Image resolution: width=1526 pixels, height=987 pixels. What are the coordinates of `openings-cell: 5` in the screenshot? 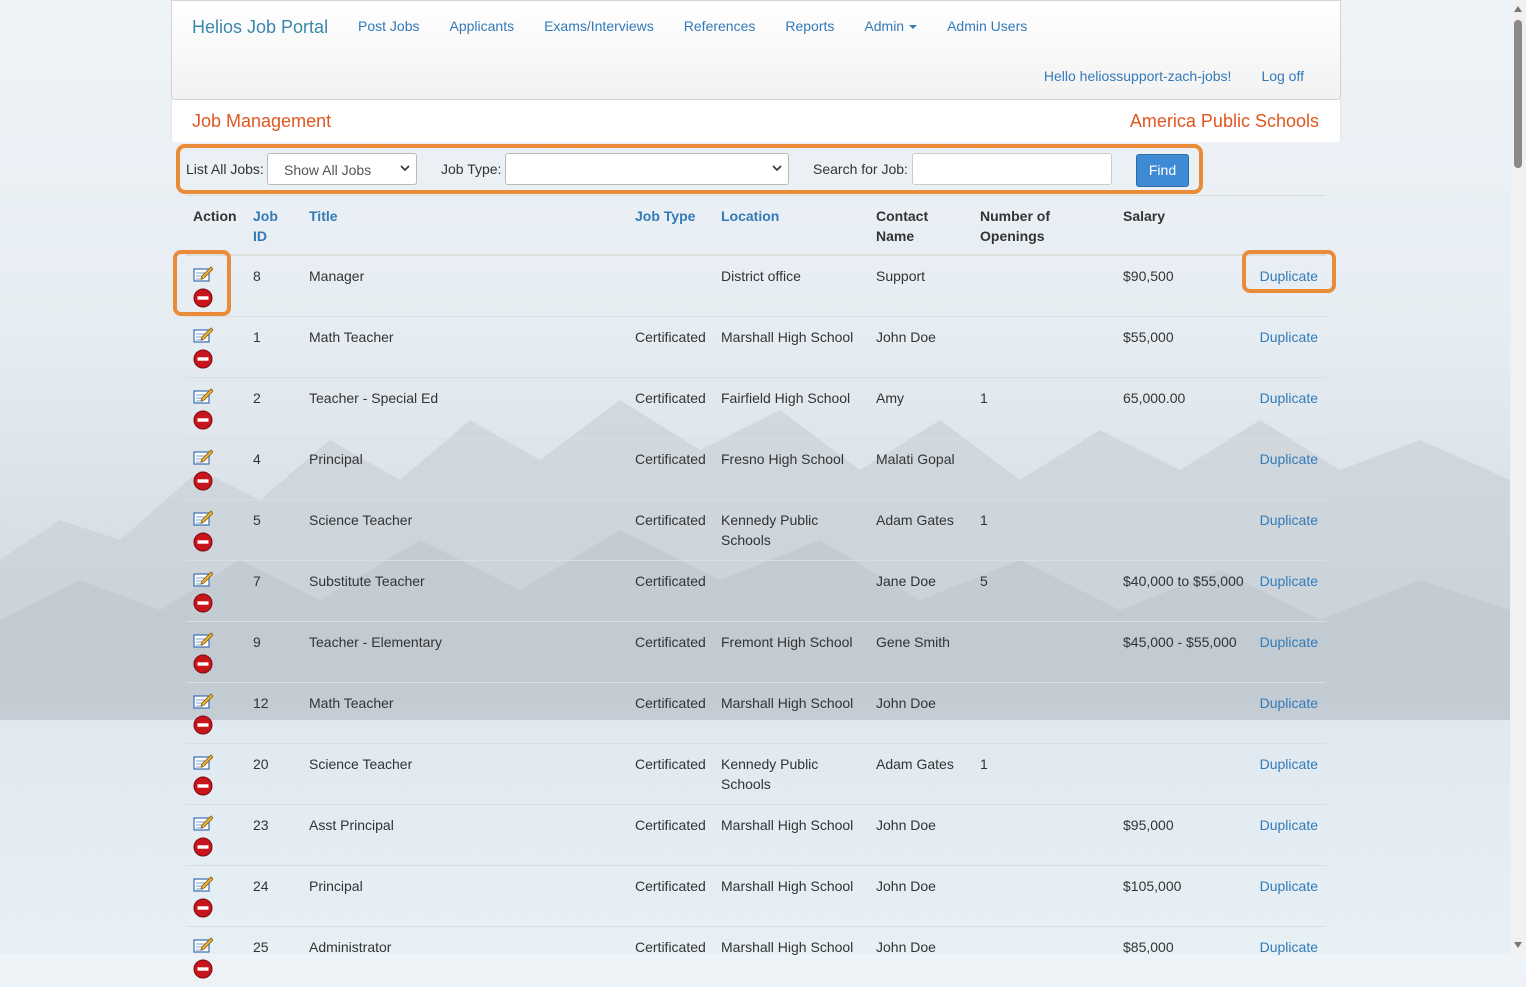 It's located at (1044, 591).